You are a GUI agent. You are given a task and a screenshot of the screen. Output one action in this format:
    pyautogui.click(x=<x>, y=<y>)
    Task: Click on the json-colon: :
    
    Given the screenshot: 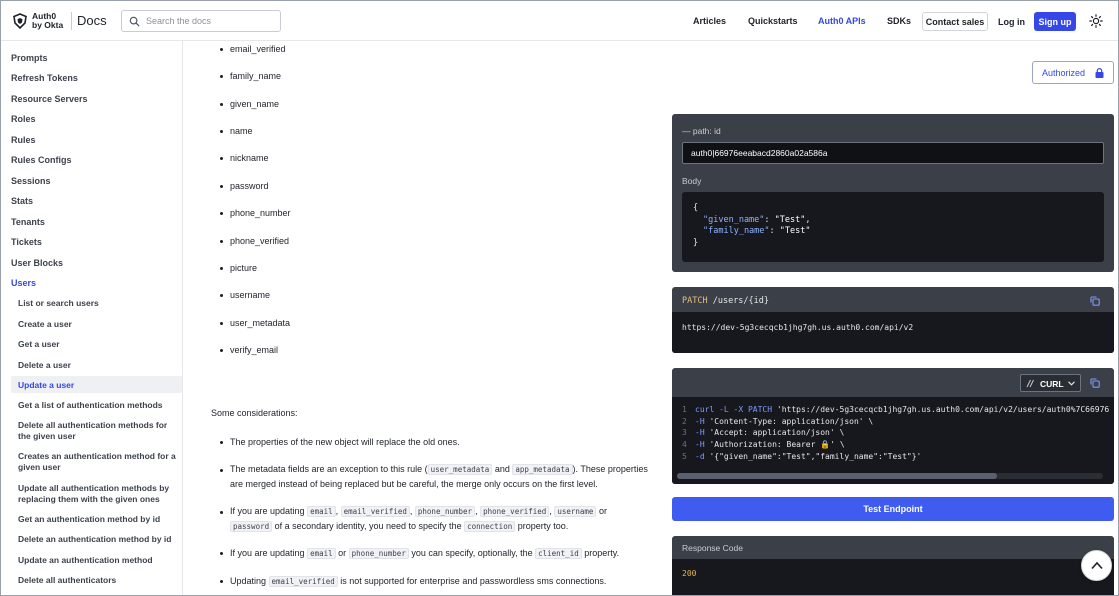 What is the action you would take?
    pyautogui.click(x=769, y=220)
    